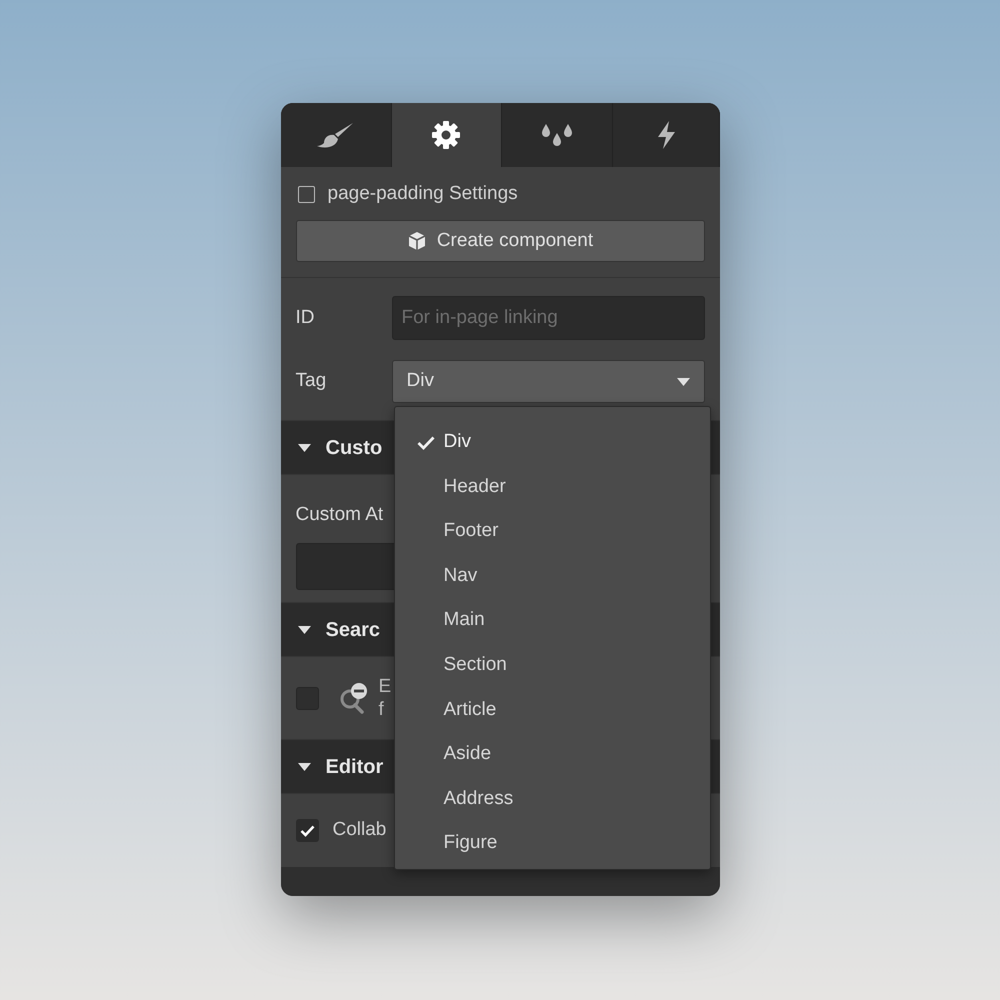 This screenshot has height=1000, width=1000. Describe the element at coordinates (381, 709) in the screenshot. I see `search-label: f` at that location.